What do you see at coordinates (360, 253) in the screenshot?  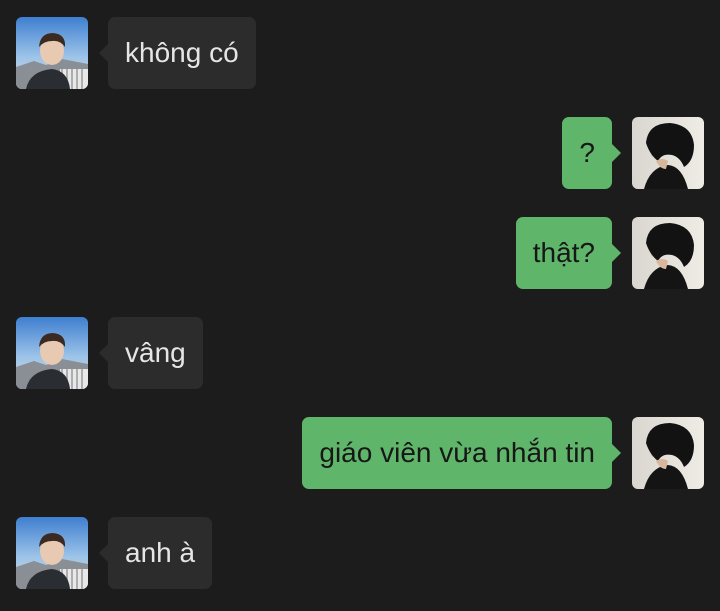 I see `message-row-outgoing: thật?` at bounding box center [360, 253].